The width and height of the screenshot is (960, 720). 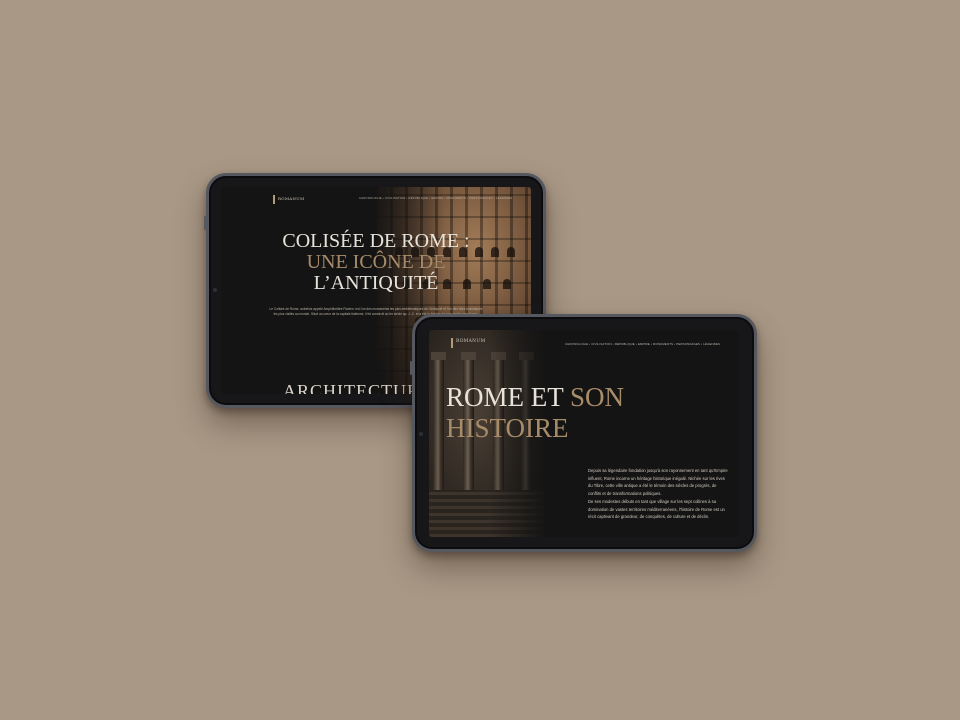 I want to click on page-title: ROME ET SON HISTOIRE, so click(x=535, y=413).